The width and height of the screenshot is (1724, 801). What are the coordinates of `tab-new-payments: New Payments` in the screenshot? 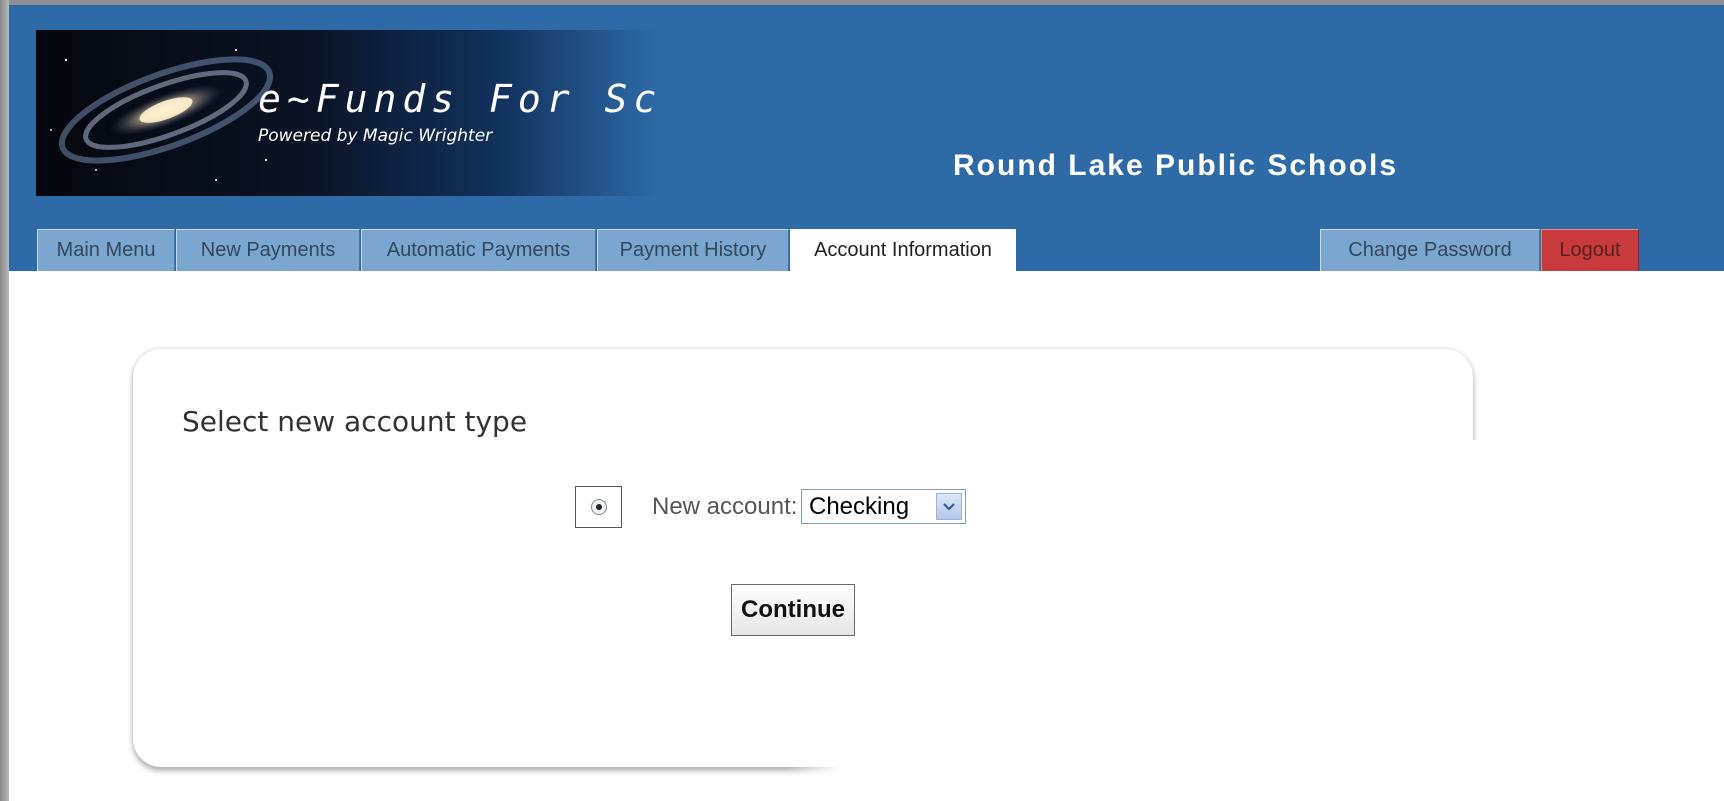 It's located at (268, 250).